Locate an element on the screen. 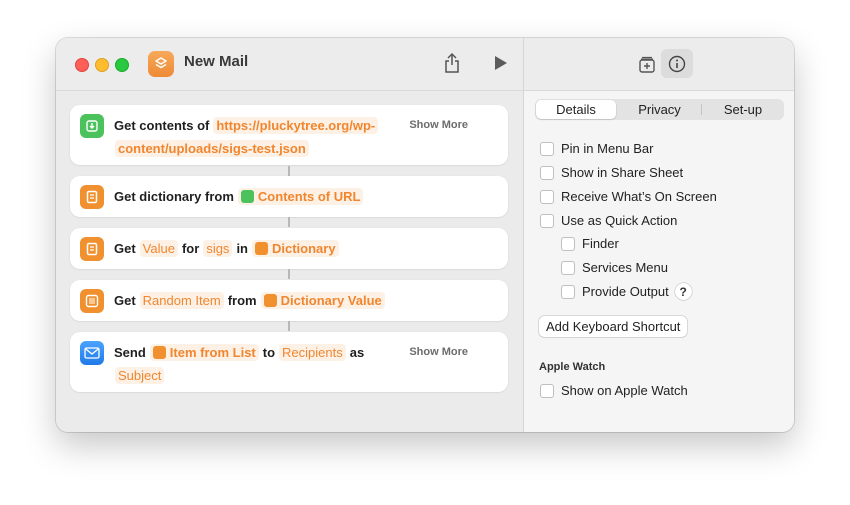  word-in: in is located at coordinates (242, 248).